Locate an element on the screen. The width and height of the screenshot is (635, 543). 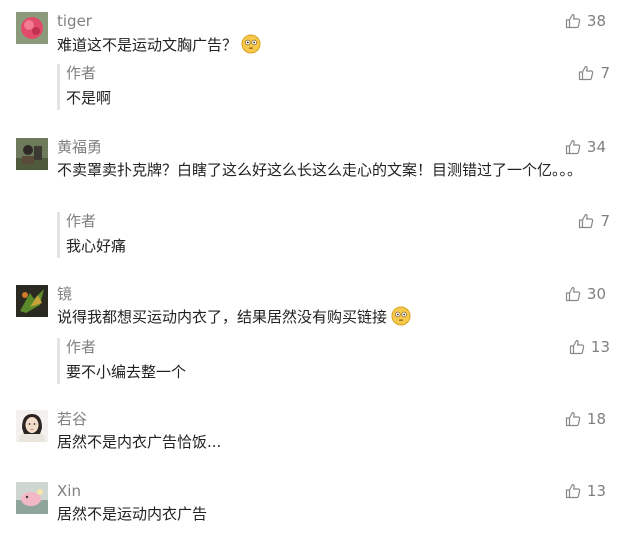
like-button: 13 is located at coordinates (585, 491).